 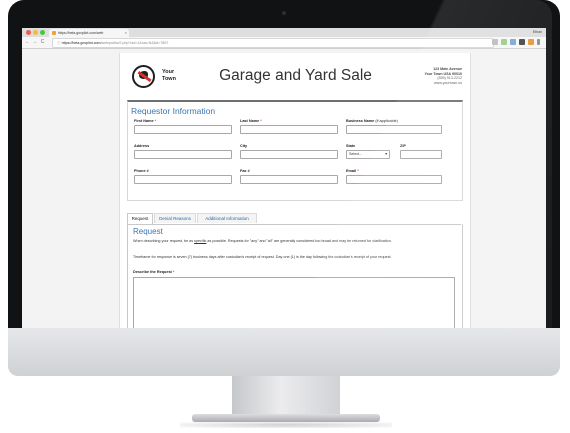 What do you see at coordinates (538, 42) in the screenshot?
I see `menu-icon` at bounding box center [538, 42].